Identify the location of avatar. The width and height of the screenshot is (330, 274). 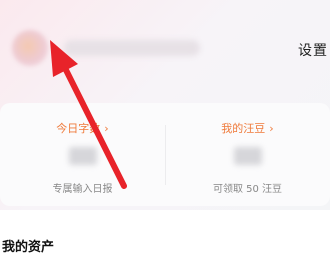
(30, 48).